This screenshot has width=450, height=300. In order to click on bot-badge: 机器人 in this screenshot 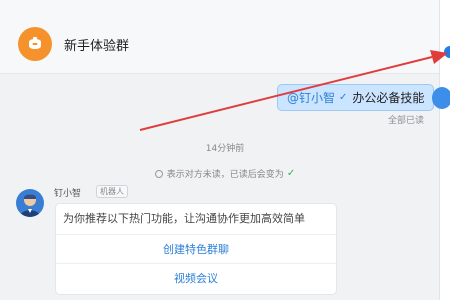, I will do `click(112, 191)`.